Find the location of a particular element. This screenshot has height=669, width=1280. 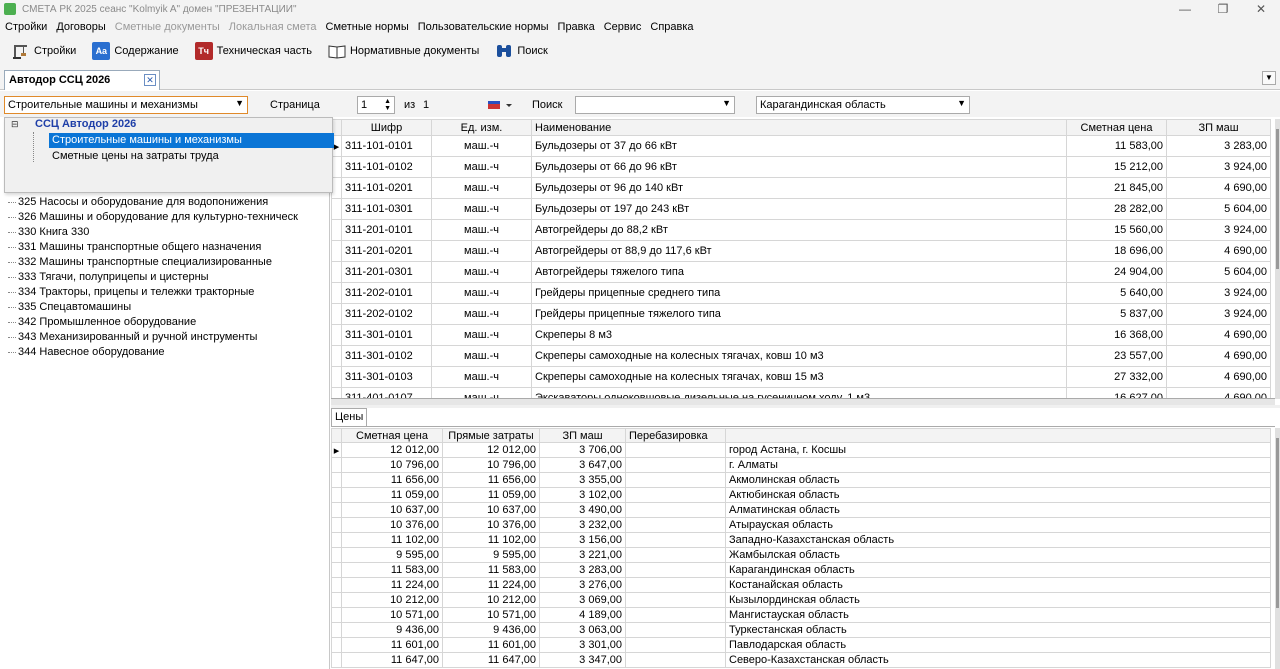

menu-projects: Стройки is located at coordinates (26, 27).